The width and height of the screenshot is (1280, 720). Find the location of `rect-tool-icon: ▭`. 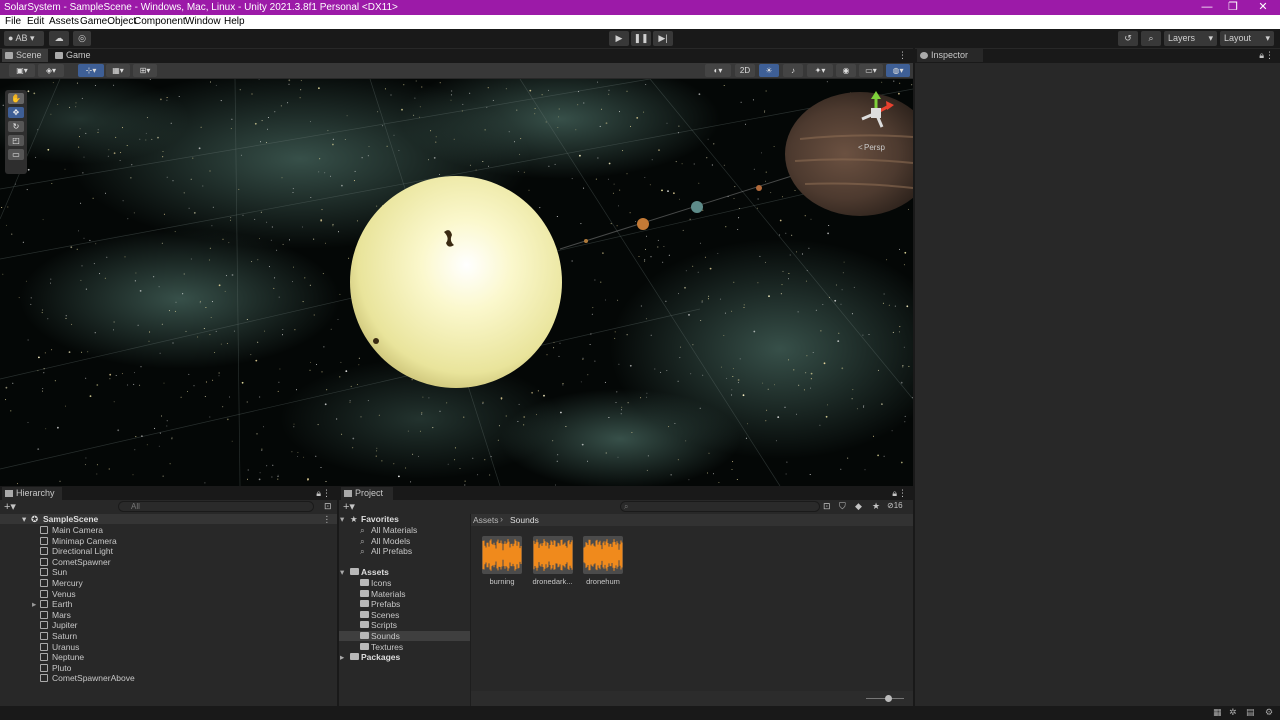

rect-tool-icon: ▭ is located at coordinates (16, 154).